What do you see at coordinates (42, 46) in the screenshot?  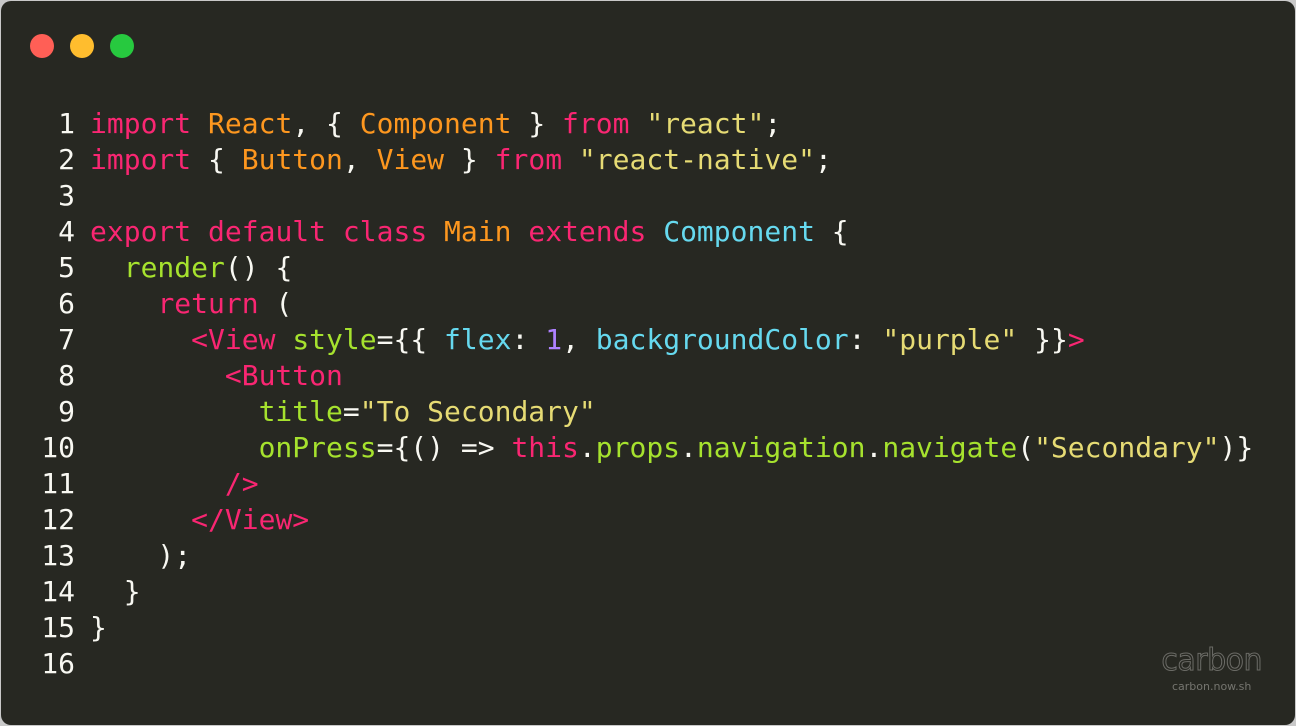 I see `close-button` at bounding box center [42, 46].